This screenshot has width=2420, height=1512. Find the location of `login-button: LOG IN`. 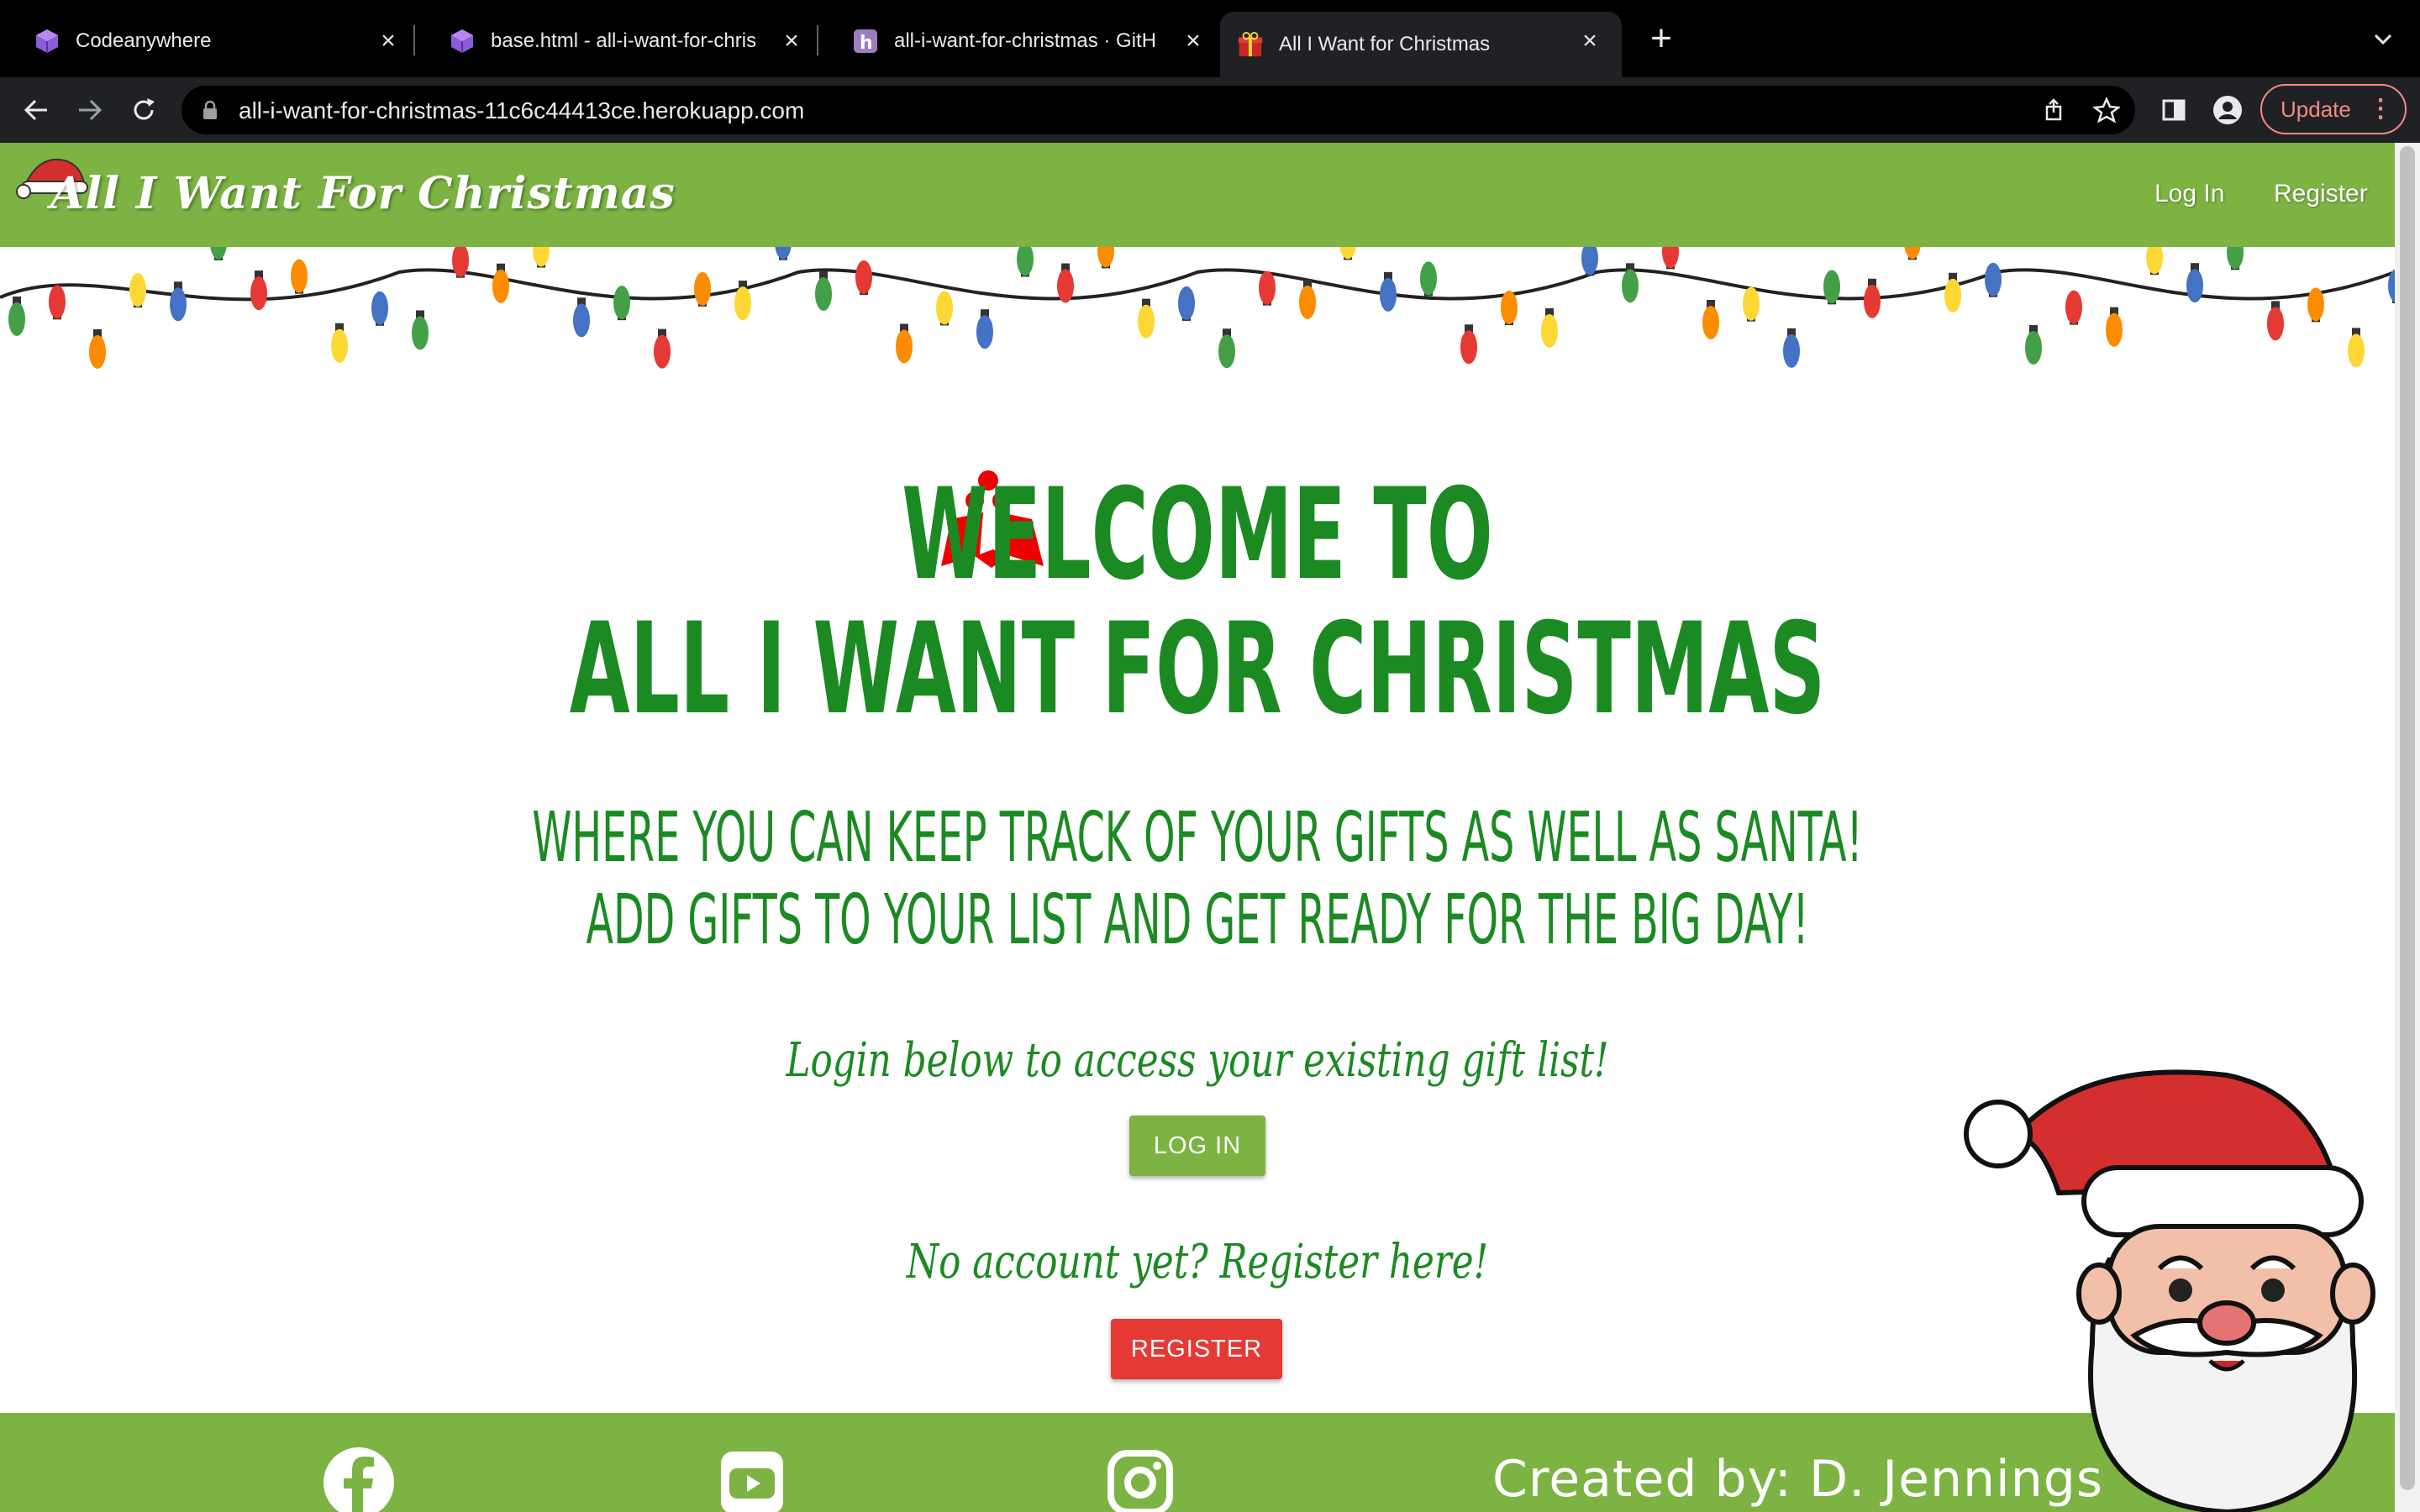

login-button: LOG IN is located at coordinates (1197, 1146).